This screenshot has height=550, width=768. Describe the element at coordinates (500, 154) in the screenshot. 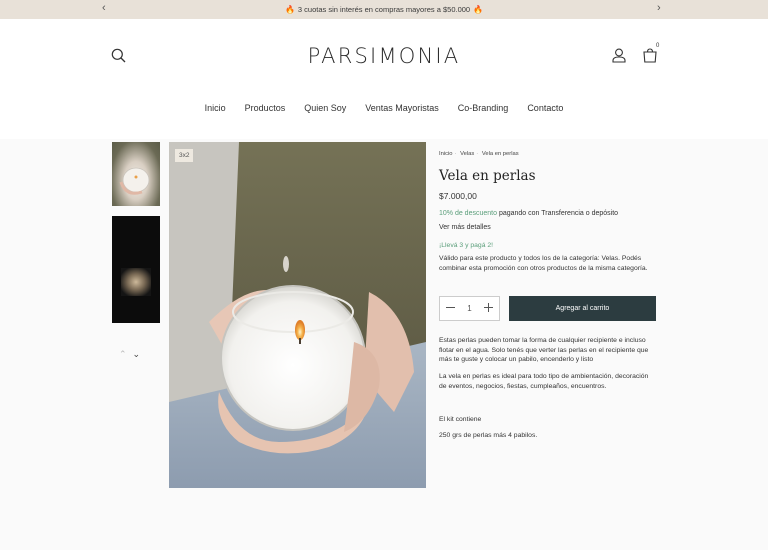

I see `breadcrumb-current: Vela en perlas` at that location.